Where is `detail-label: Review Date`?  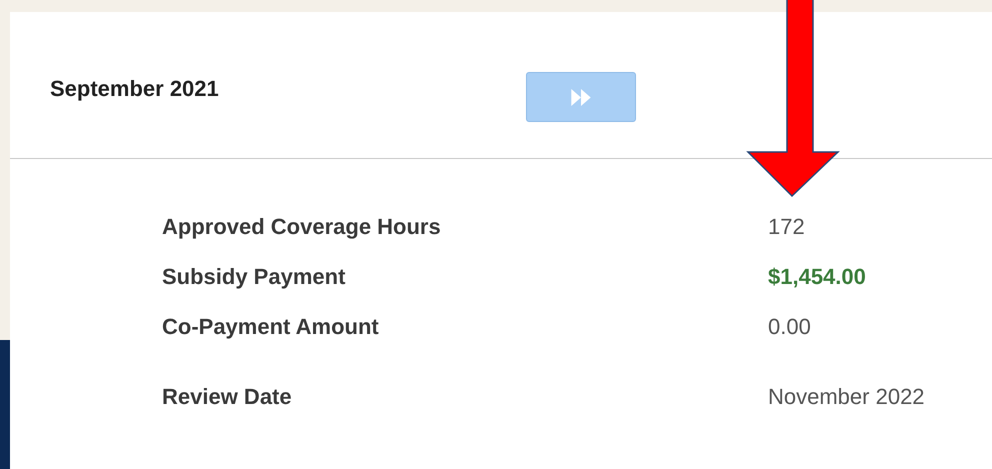
detail-label: Review Date is located at coordinates (227, 397).